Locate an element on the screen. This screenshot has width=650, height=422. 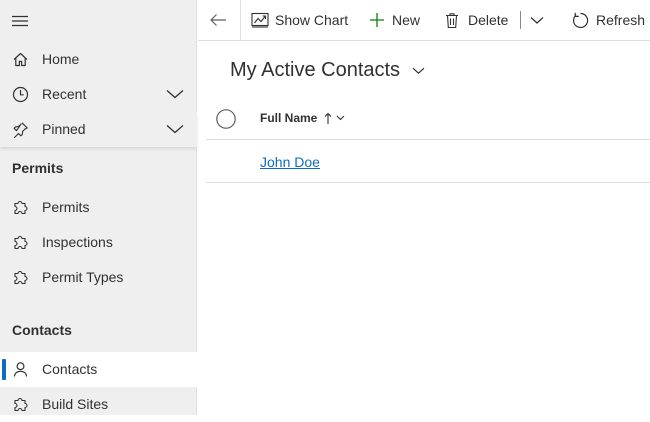
sidebar-item-build-sites: Build Sites is located at coordinates (98, 404).